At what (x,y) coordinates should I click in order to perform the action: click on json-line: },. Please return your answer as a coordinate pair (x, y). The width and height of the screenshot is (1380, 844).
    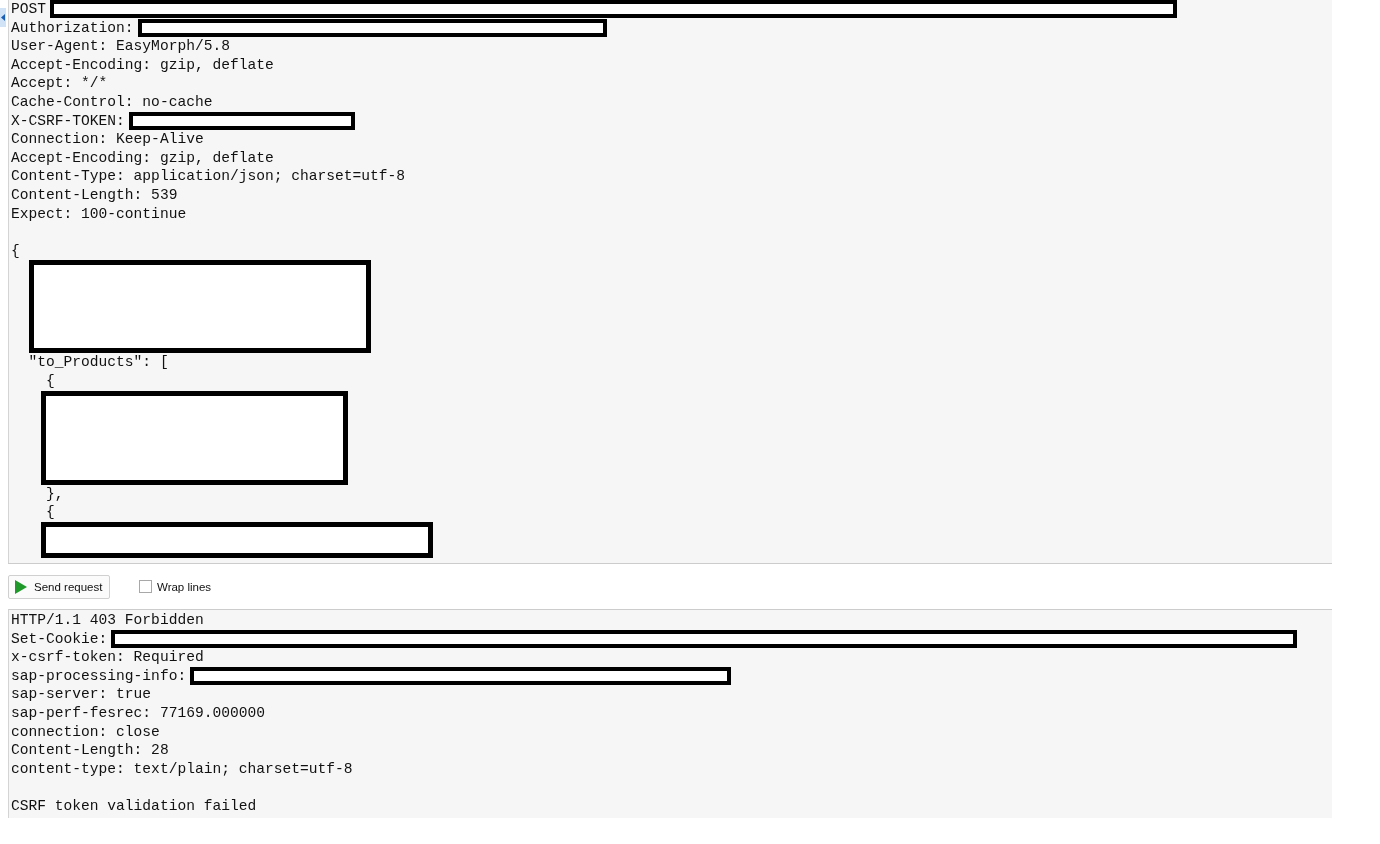
    Looking at the image, I should click on (55, 494).